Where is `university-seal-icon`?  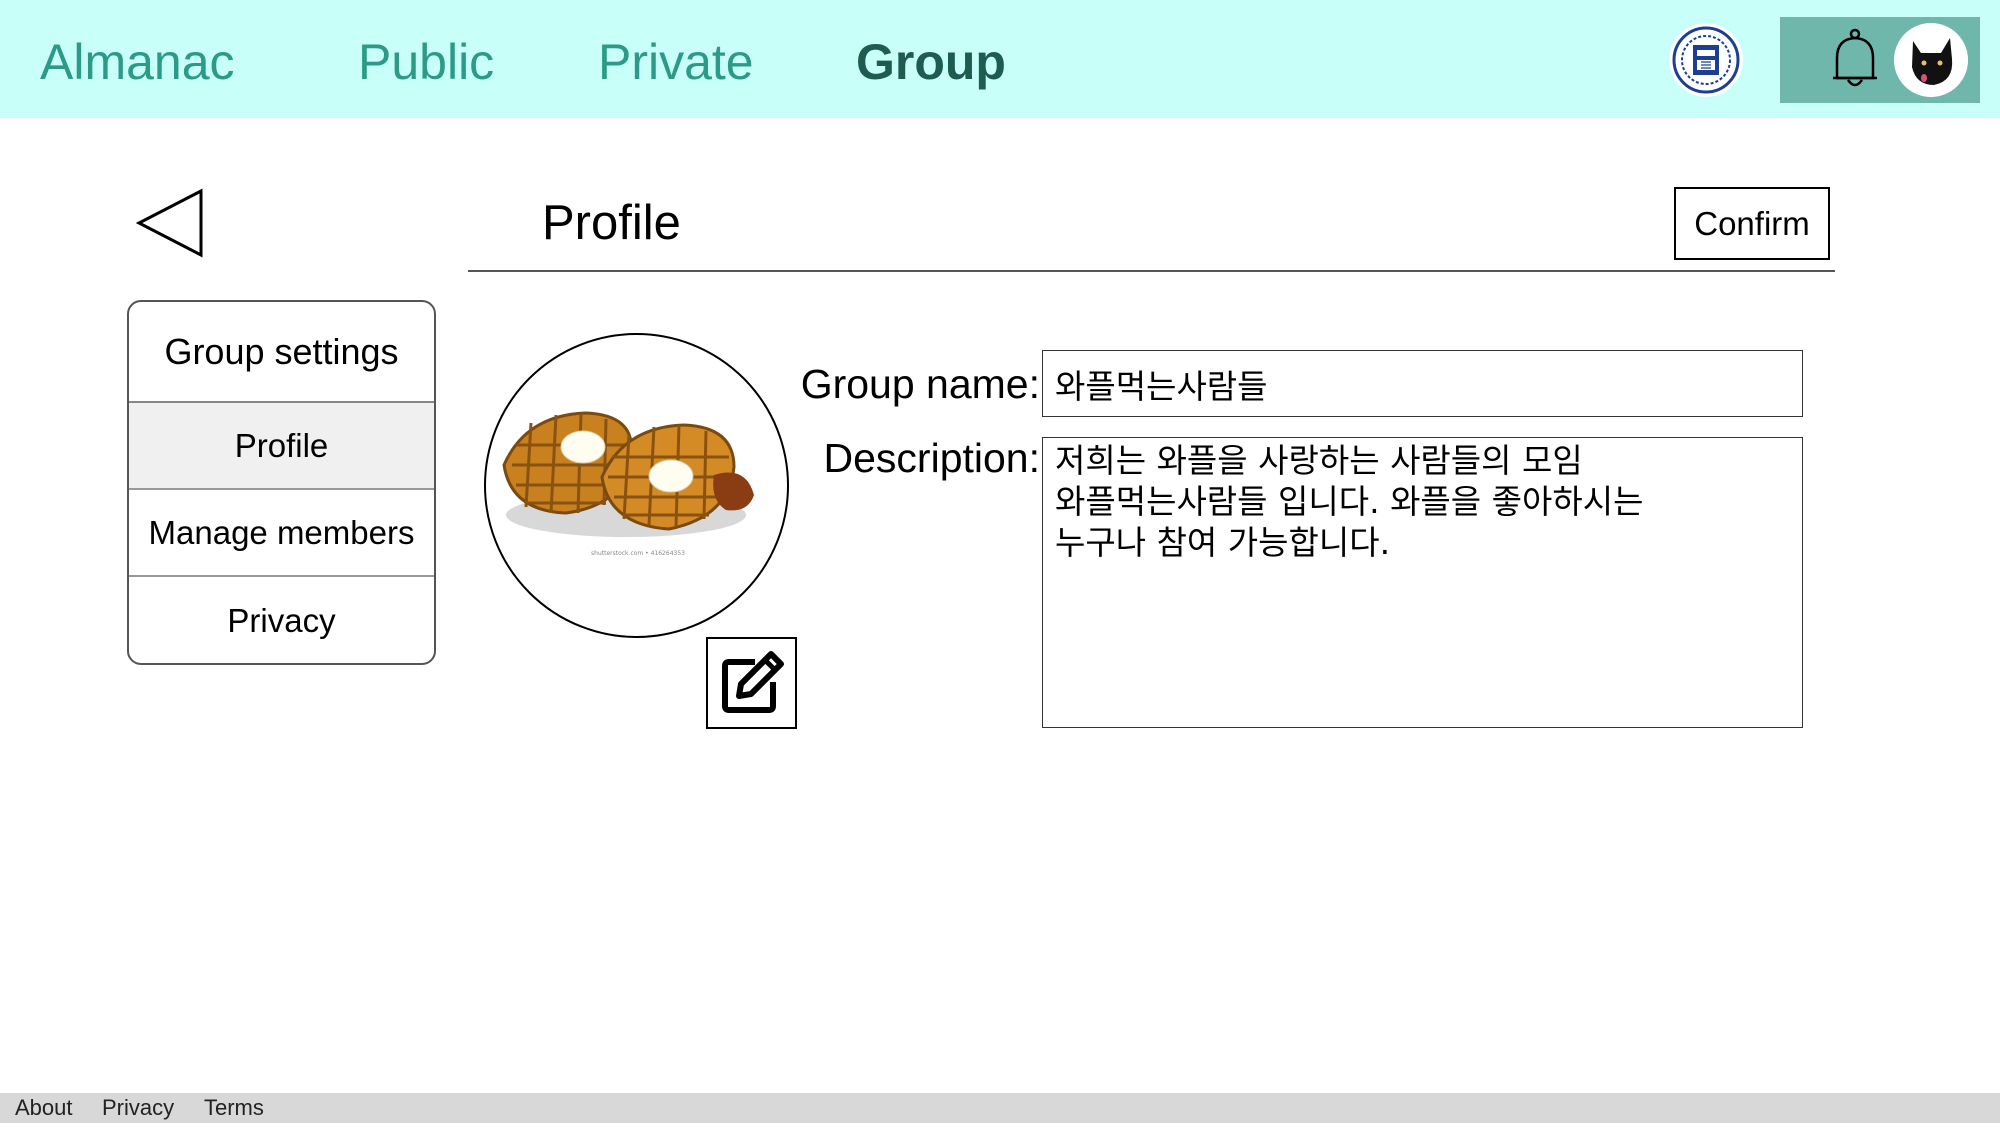 university-seal-icon is located at coordinates (1706, 60).